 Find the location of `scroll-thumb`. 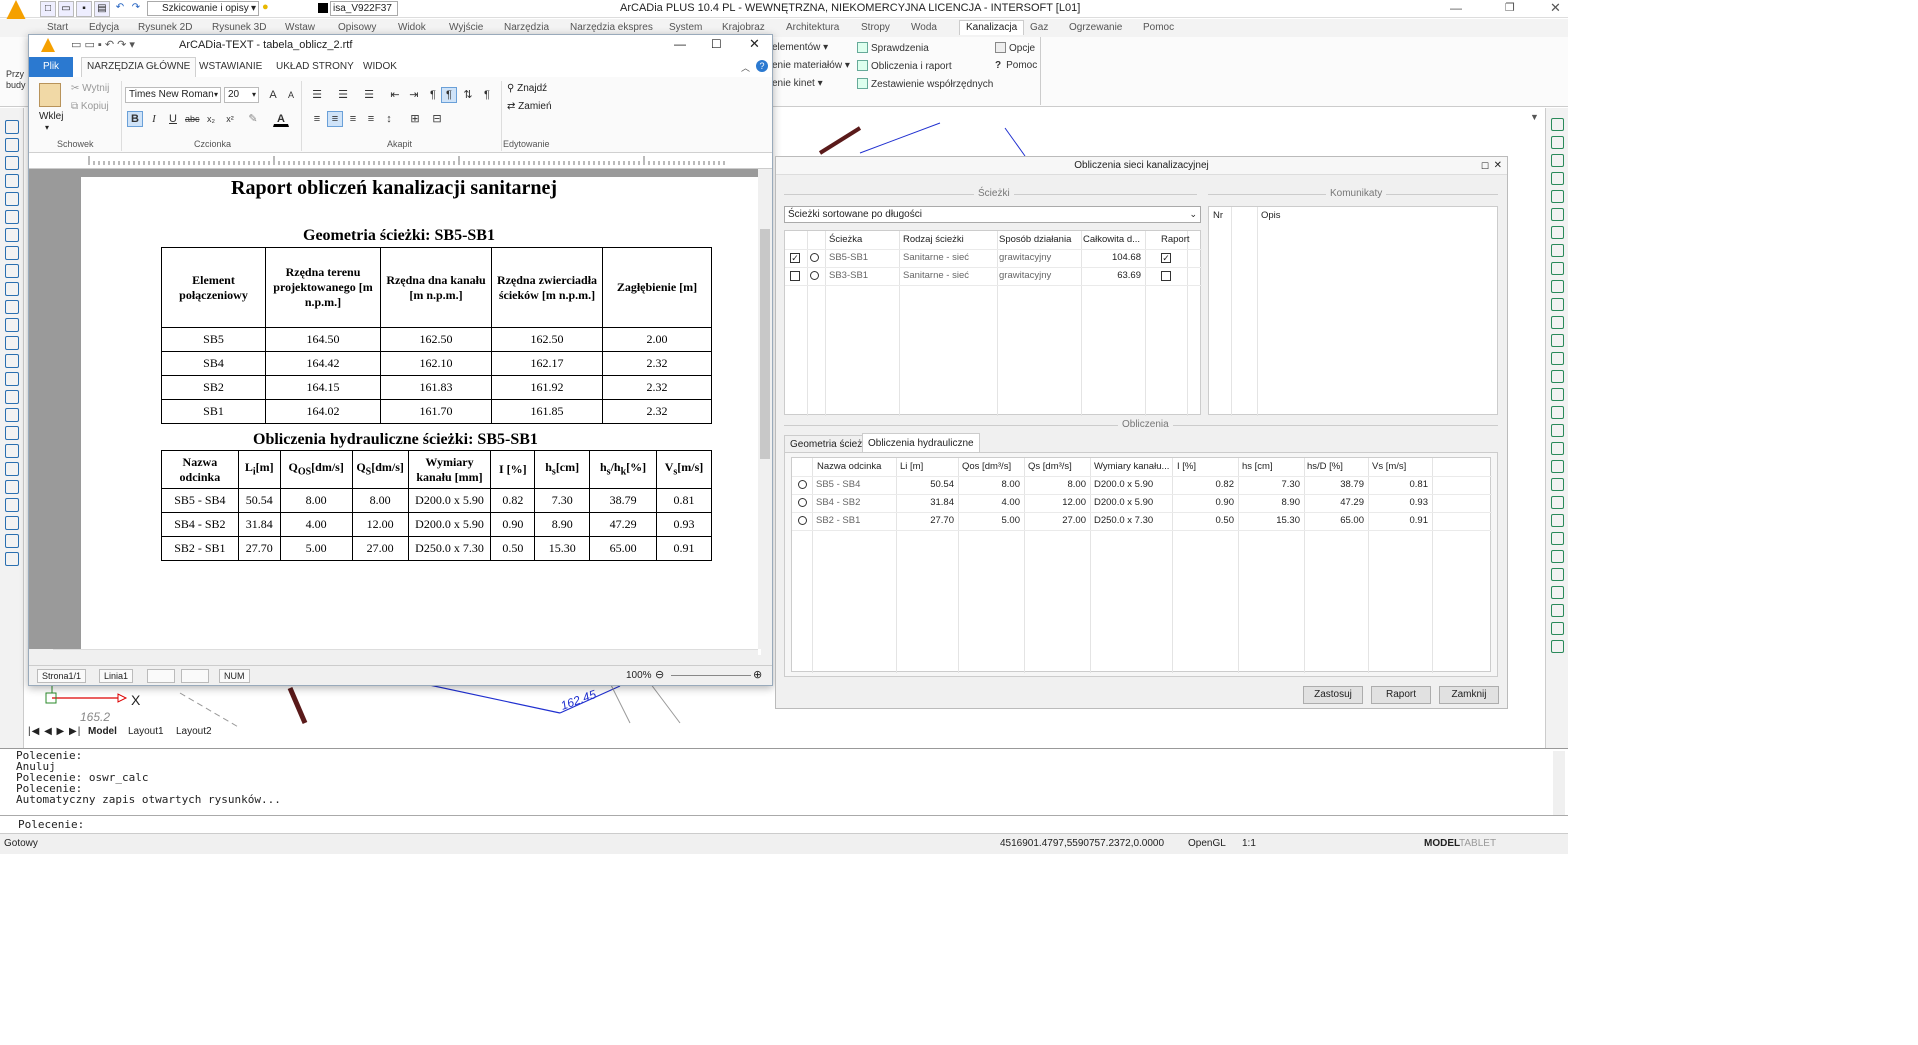

scroll-thumb is located at coordinates (765, 344).